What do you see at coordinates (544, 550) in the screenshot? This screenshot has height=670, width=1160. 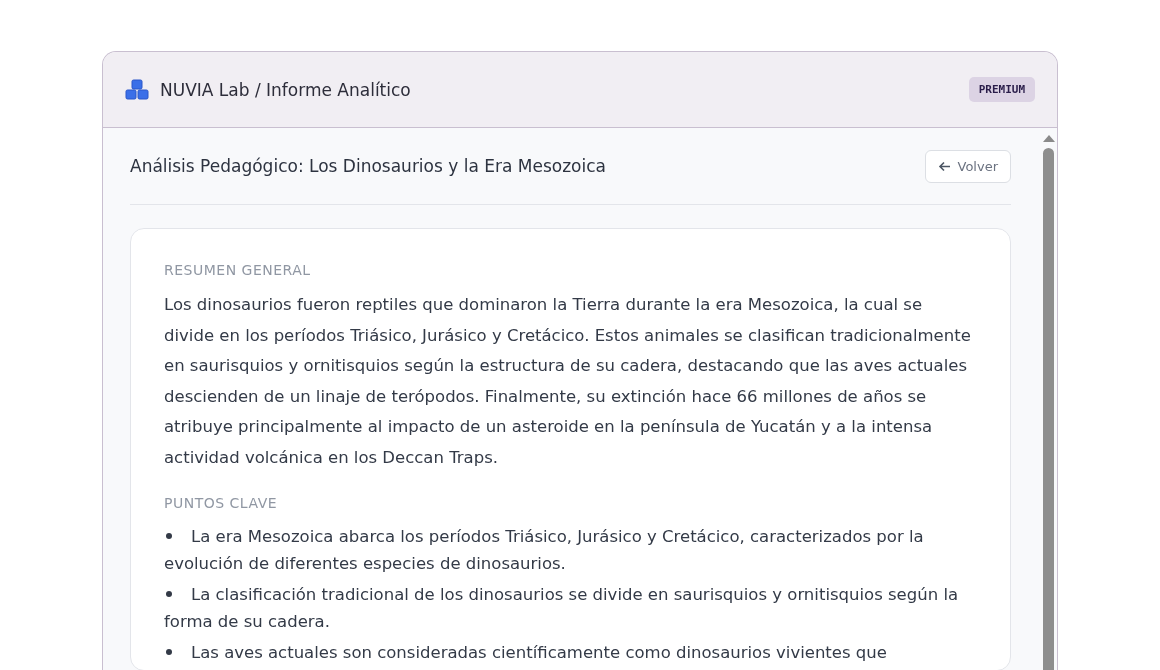 I see `key-point: La era Mesozoica abarca los períodos Triásico, Jurásico y Cretácico, caracterizados por la evolución de diferentes especies de dinosaurios.` at bounding box center [544, 550].